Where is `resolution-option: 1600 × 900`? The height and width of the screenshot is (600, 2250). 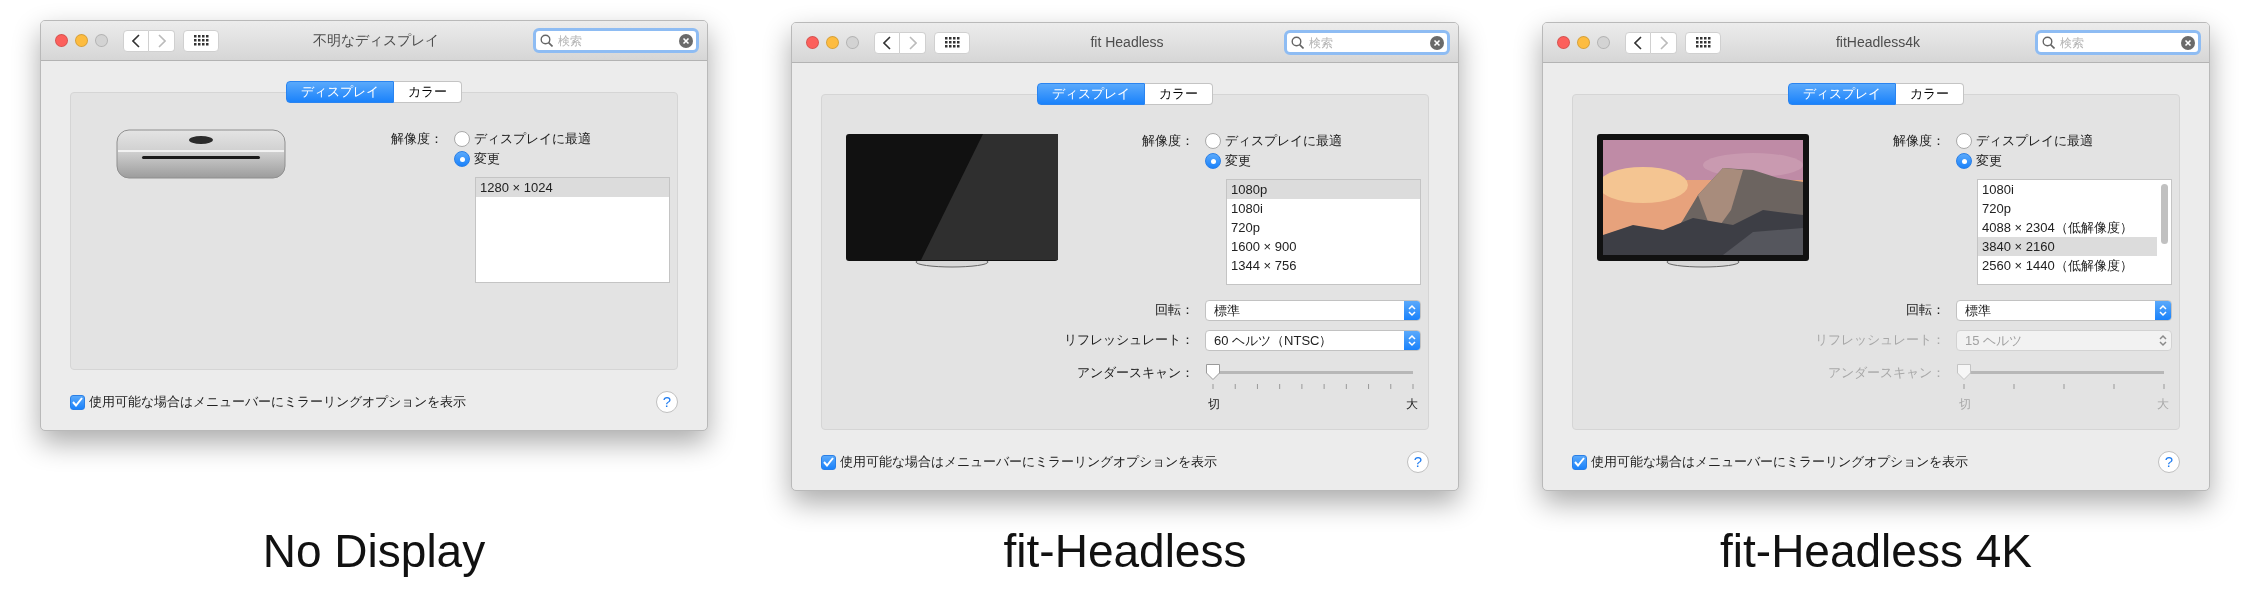 resolution-option: 1600 × 900 is located at coordinates (1323, 246).